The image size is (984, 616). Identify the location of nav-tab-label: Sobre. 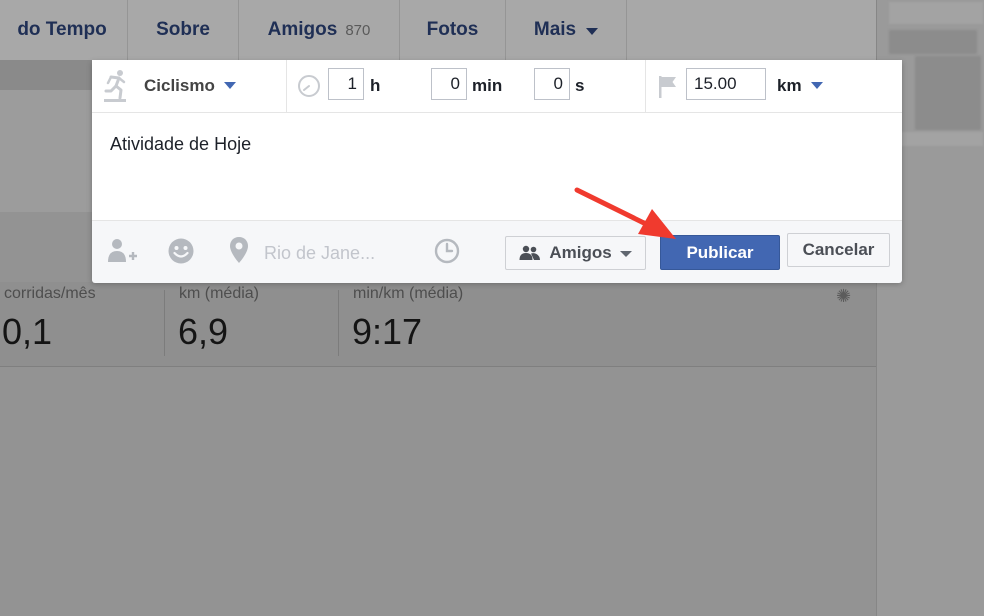
(183, 29).